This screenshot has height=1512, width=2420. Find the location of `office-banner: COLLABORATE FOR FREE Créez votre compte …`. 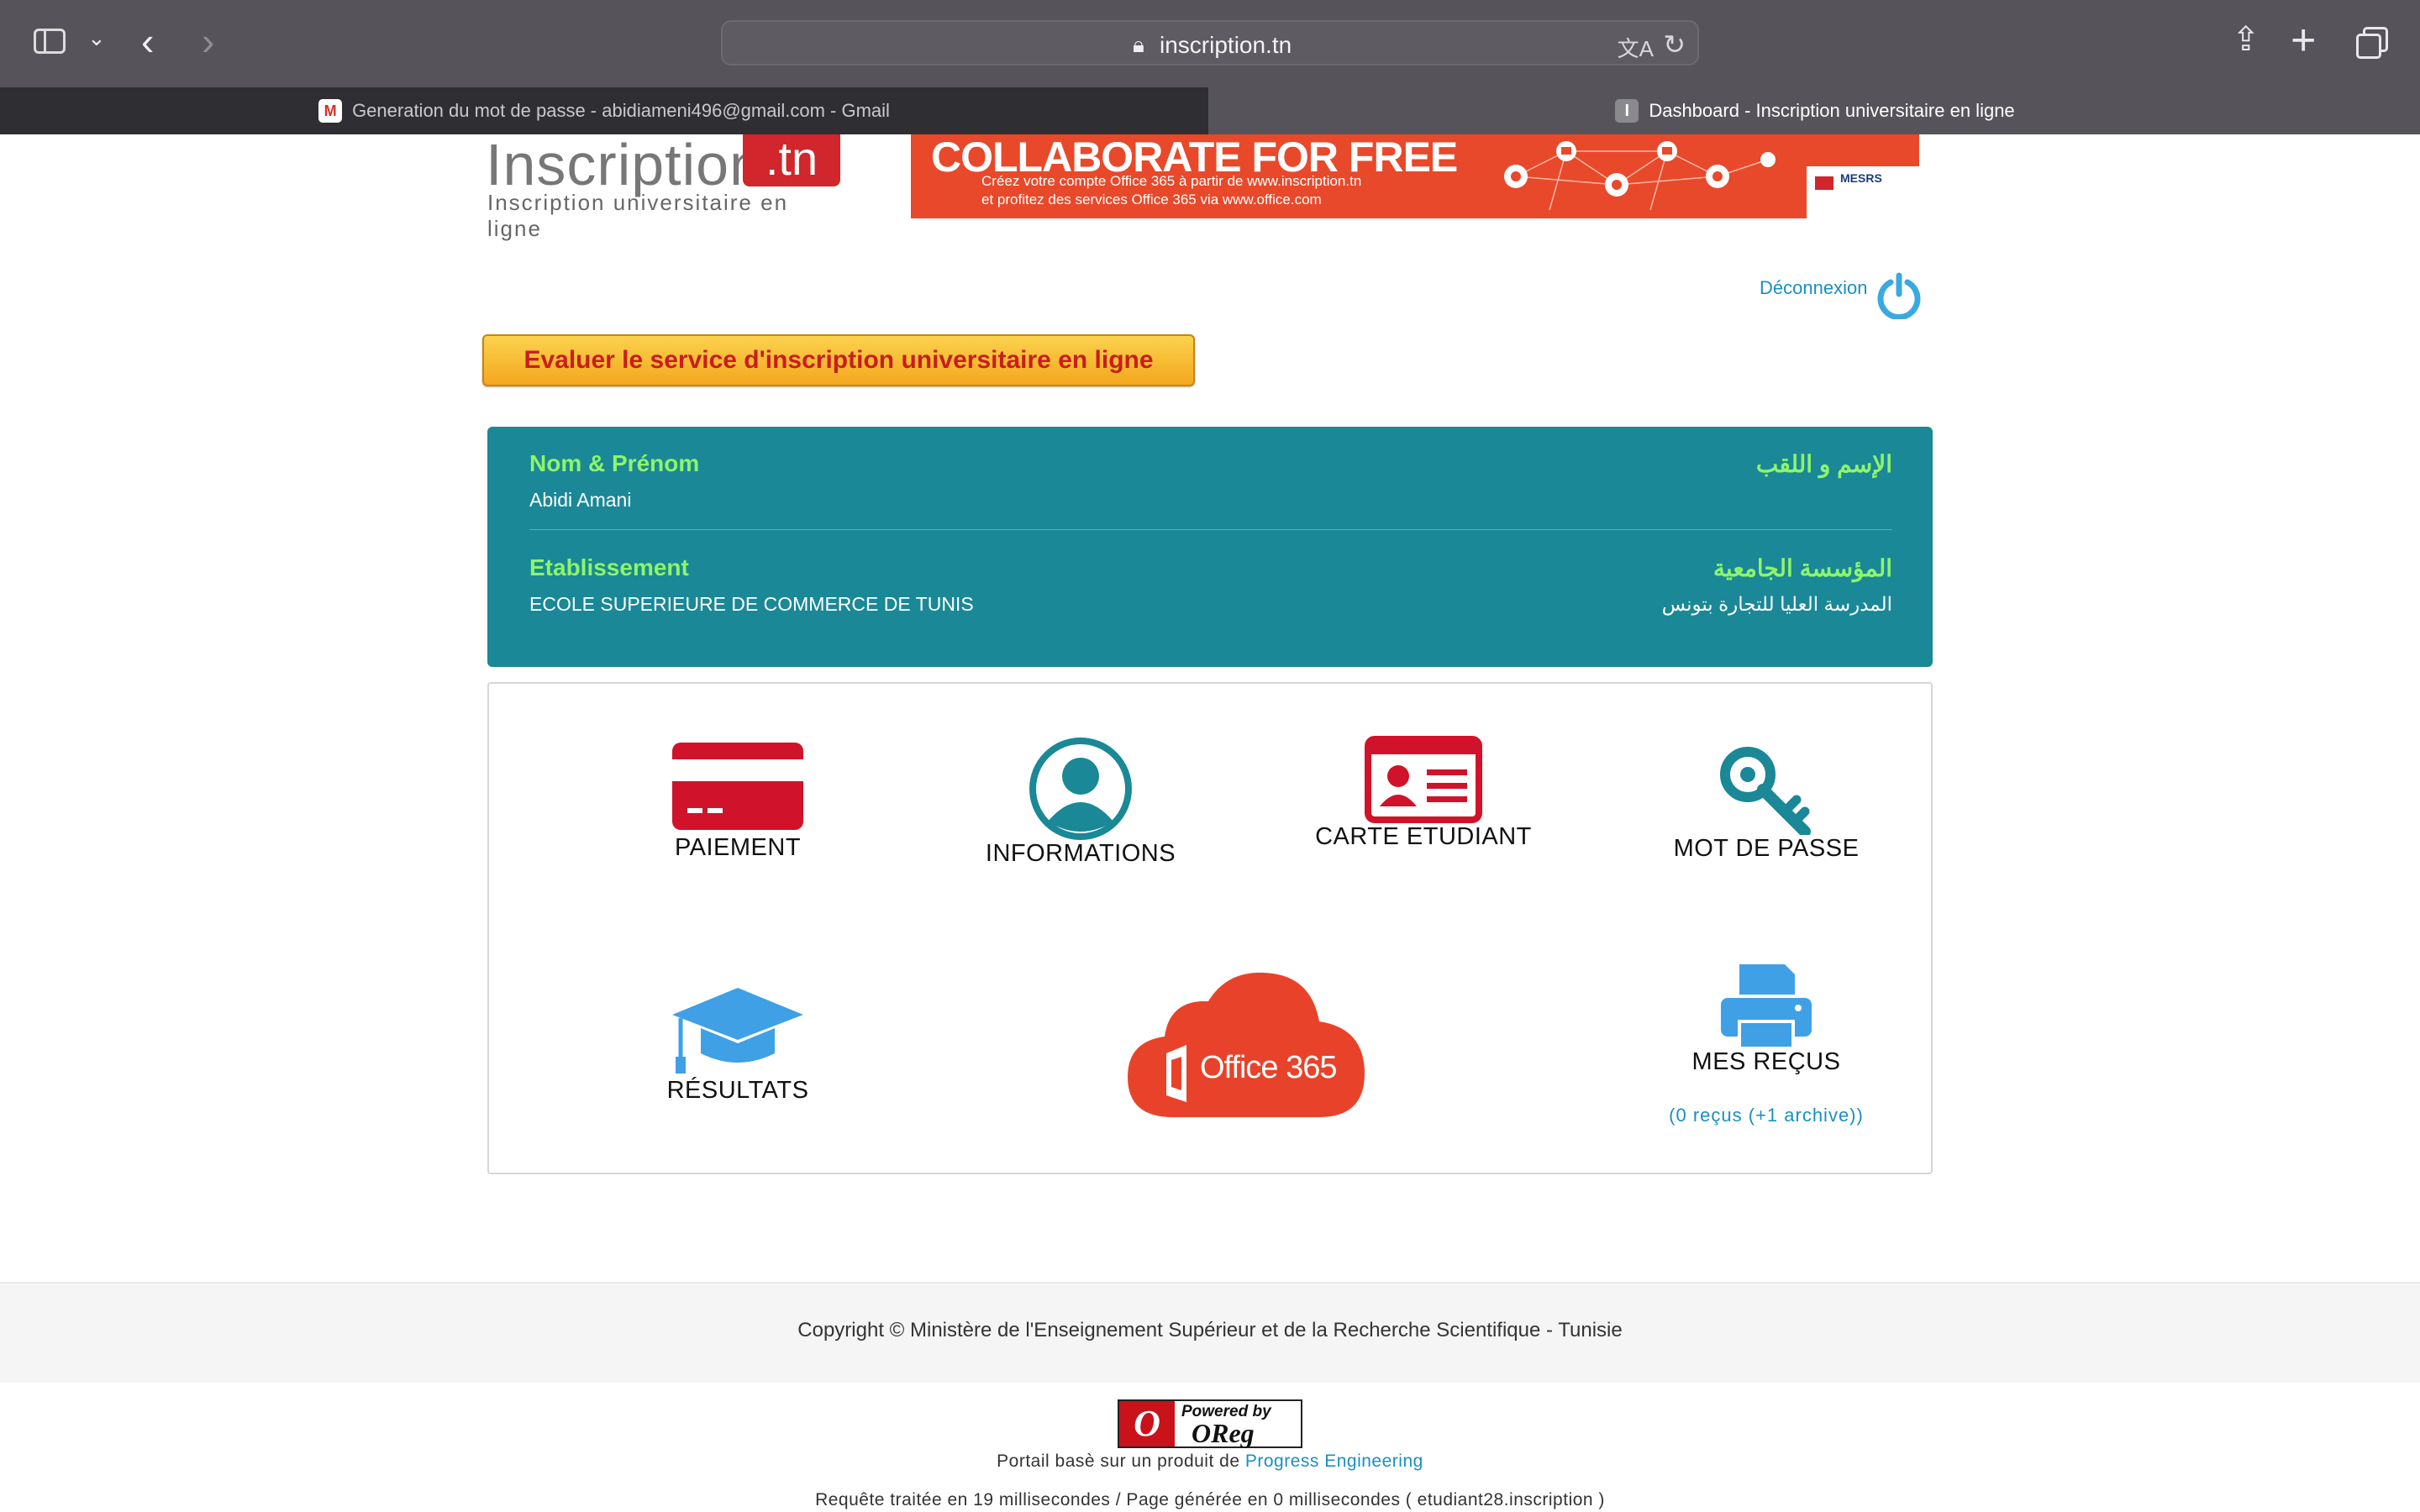

office-banner: COLLABORATE FOR FREE Créez votre compte … is located at coordinates (1415, 176).